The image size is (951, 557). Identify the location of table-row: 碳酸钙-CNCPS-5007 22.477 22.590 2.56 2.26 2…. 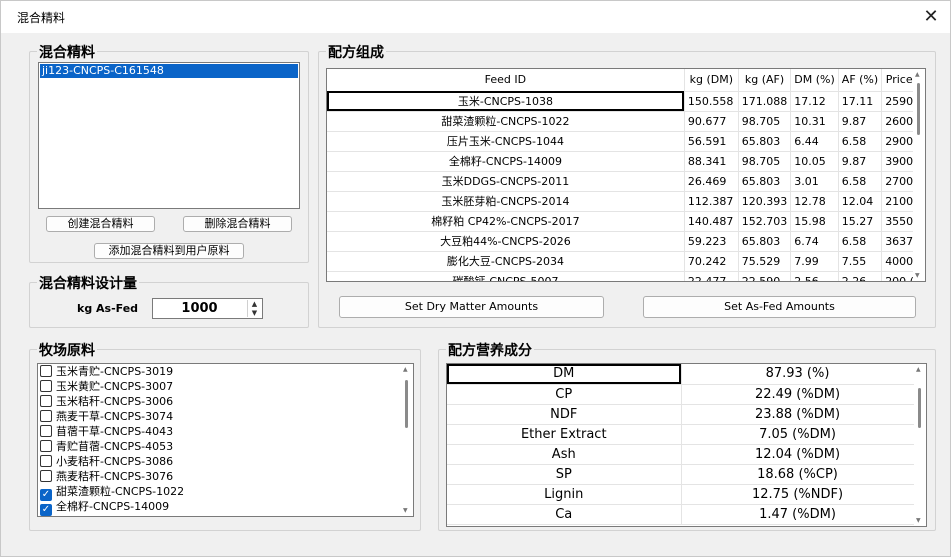
(626, 276).